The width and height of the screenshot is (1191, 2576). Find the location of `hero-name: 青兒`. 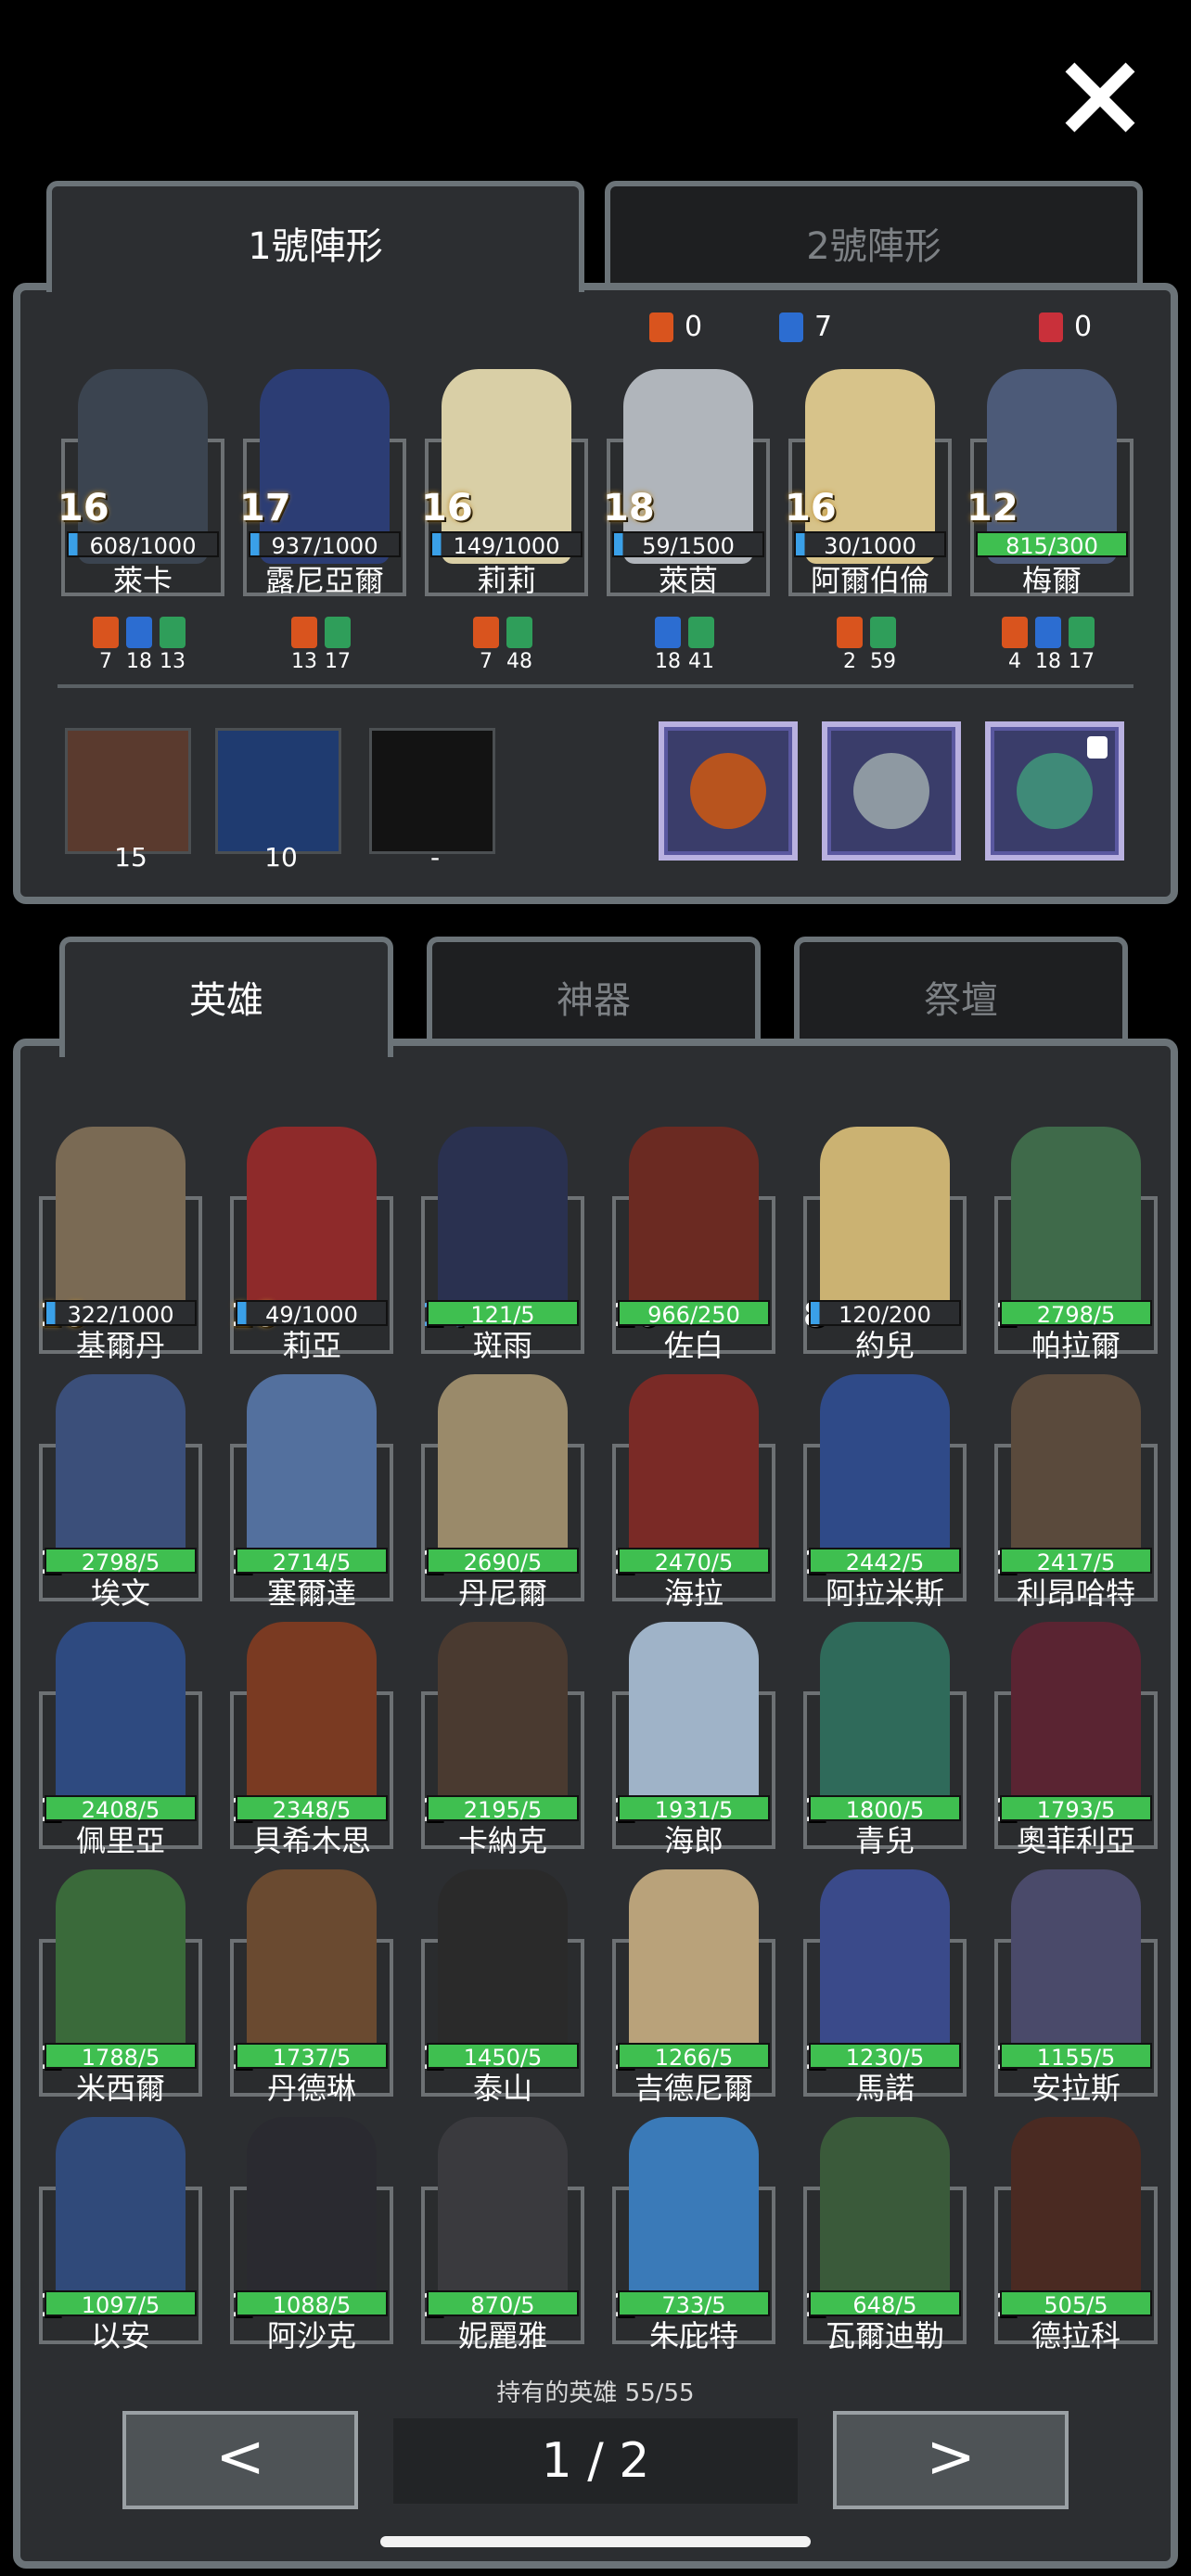

hero-name: 青兒 is located at coordinates (884, 1840).